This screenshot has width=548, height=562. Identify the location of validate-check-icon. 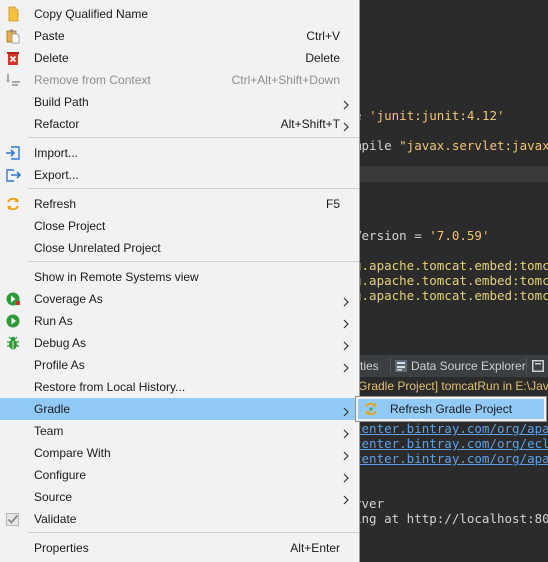
(13, 519).